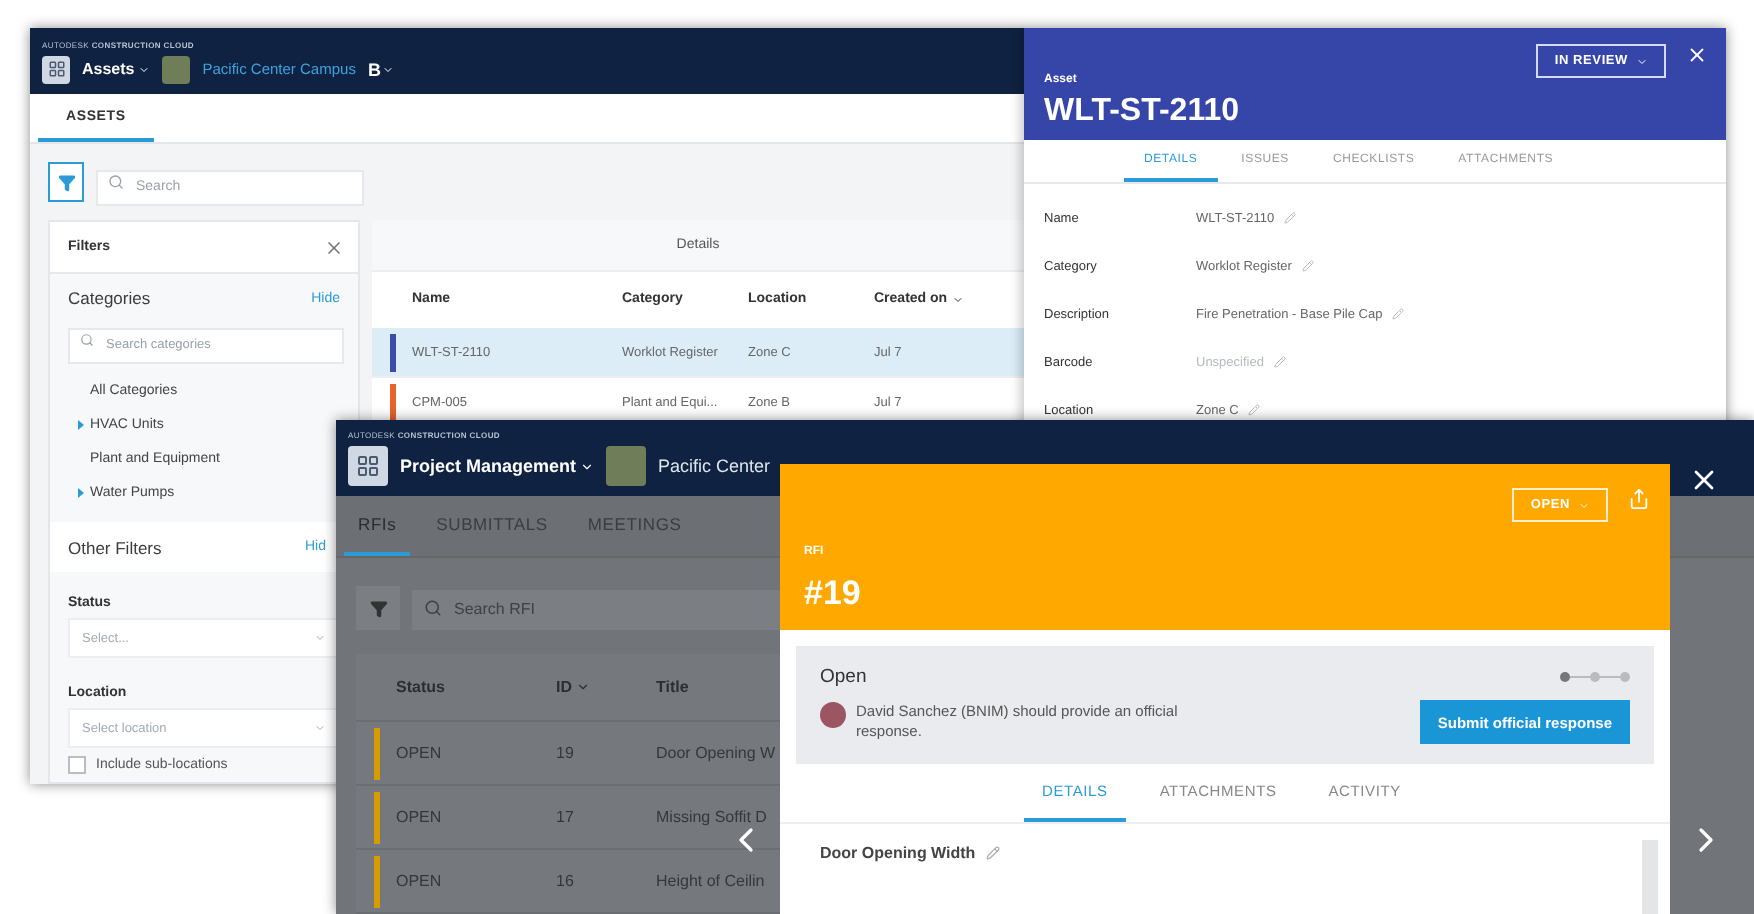 This screenshot has width=1754, height=914. I want to click on scrollbar, so click(1650, 877).